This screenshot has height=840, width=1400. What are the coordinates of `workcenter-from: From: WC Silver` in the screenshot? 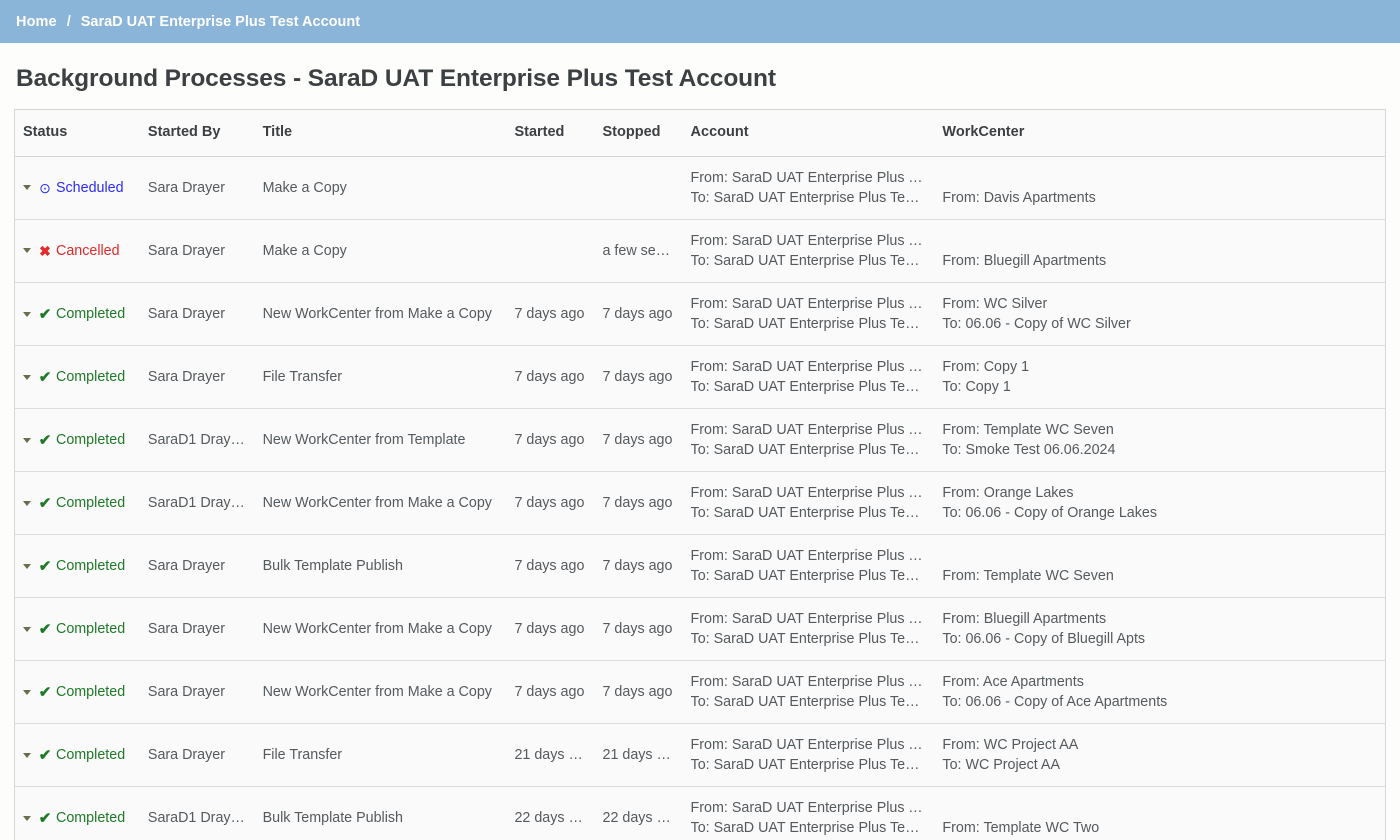 It's located at (995, 304).